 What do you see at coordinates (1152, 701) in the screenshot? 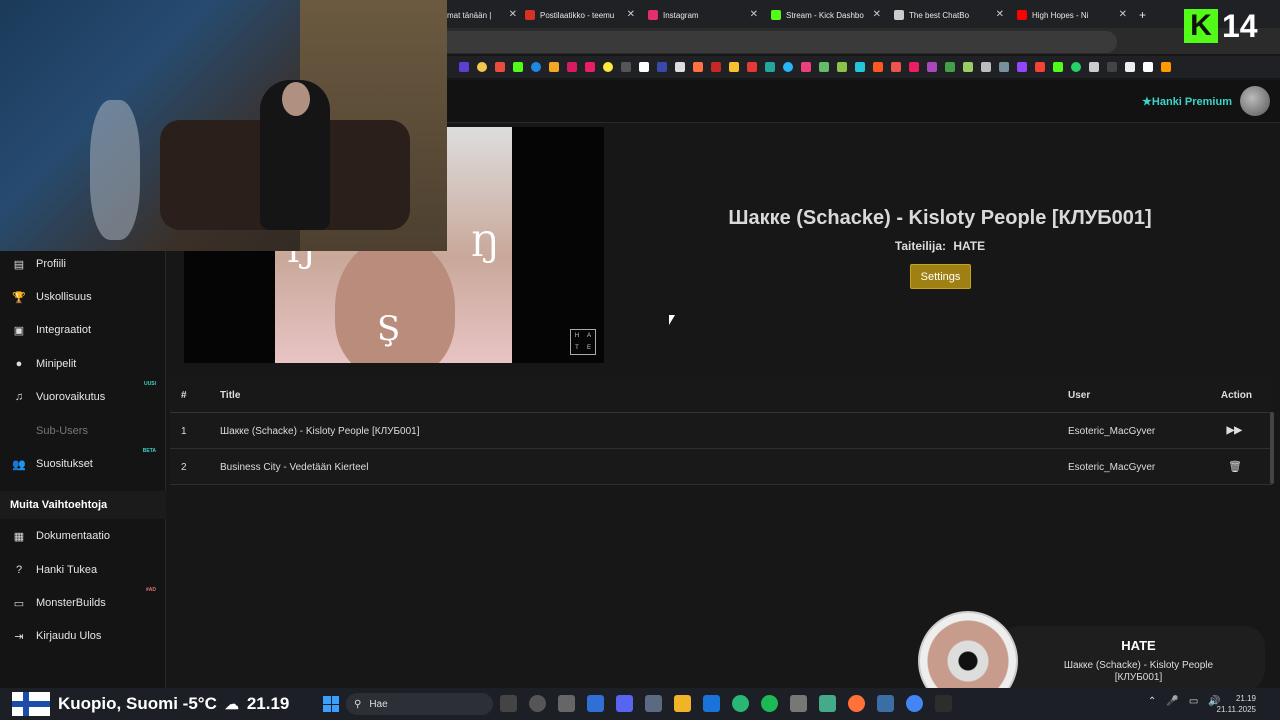
I see `chevron-up-icon: ⌃` at bounding box center [1152, 701].